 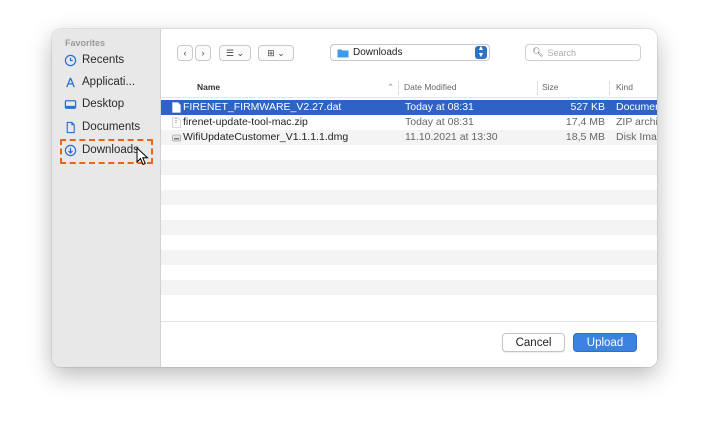 What do you see at coordinates (70, 127) in the screenshot?
I see `document-icon` at bounding box center [70, 127].